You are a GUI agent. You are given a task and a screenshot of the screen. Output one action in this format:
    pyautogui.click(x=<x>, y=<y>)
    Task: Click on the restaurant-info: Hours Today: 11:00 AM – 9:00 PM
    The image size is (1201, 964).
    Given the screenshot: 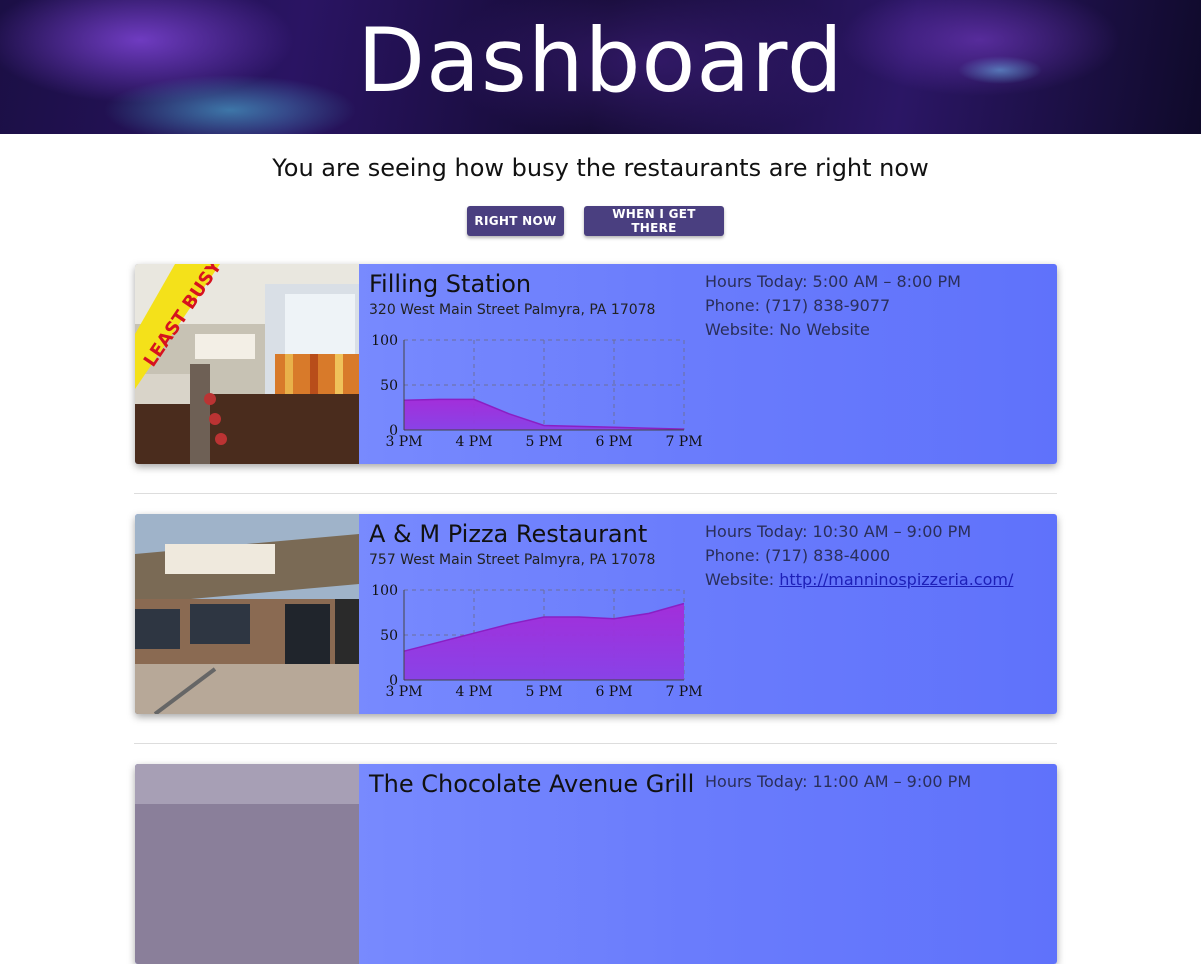 What is the action you would take?
    pyautogui.click(x=838, y=782)
    